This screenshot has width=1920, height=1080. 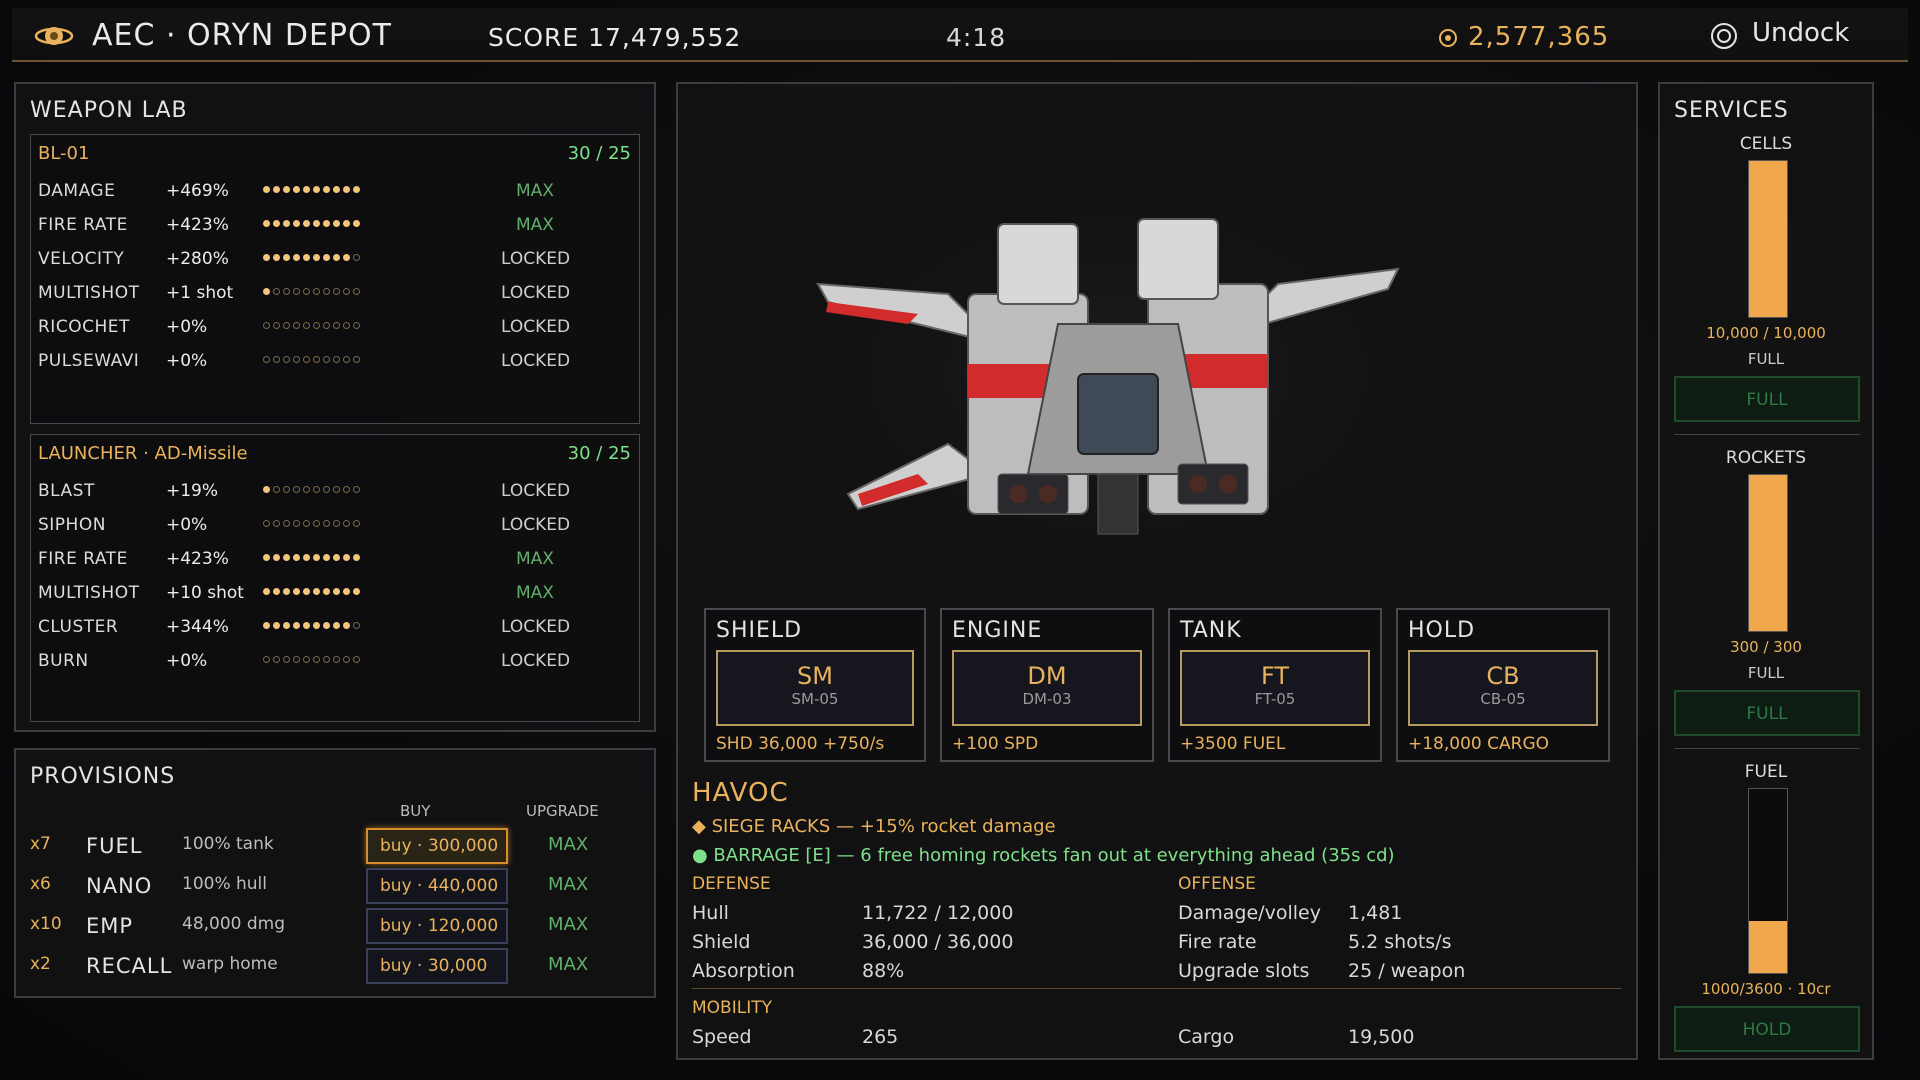 What do you see at coordinates (197, 559) in the screenshot?
I see `stat-bonus: +423%` at bounding box center [197, 559].